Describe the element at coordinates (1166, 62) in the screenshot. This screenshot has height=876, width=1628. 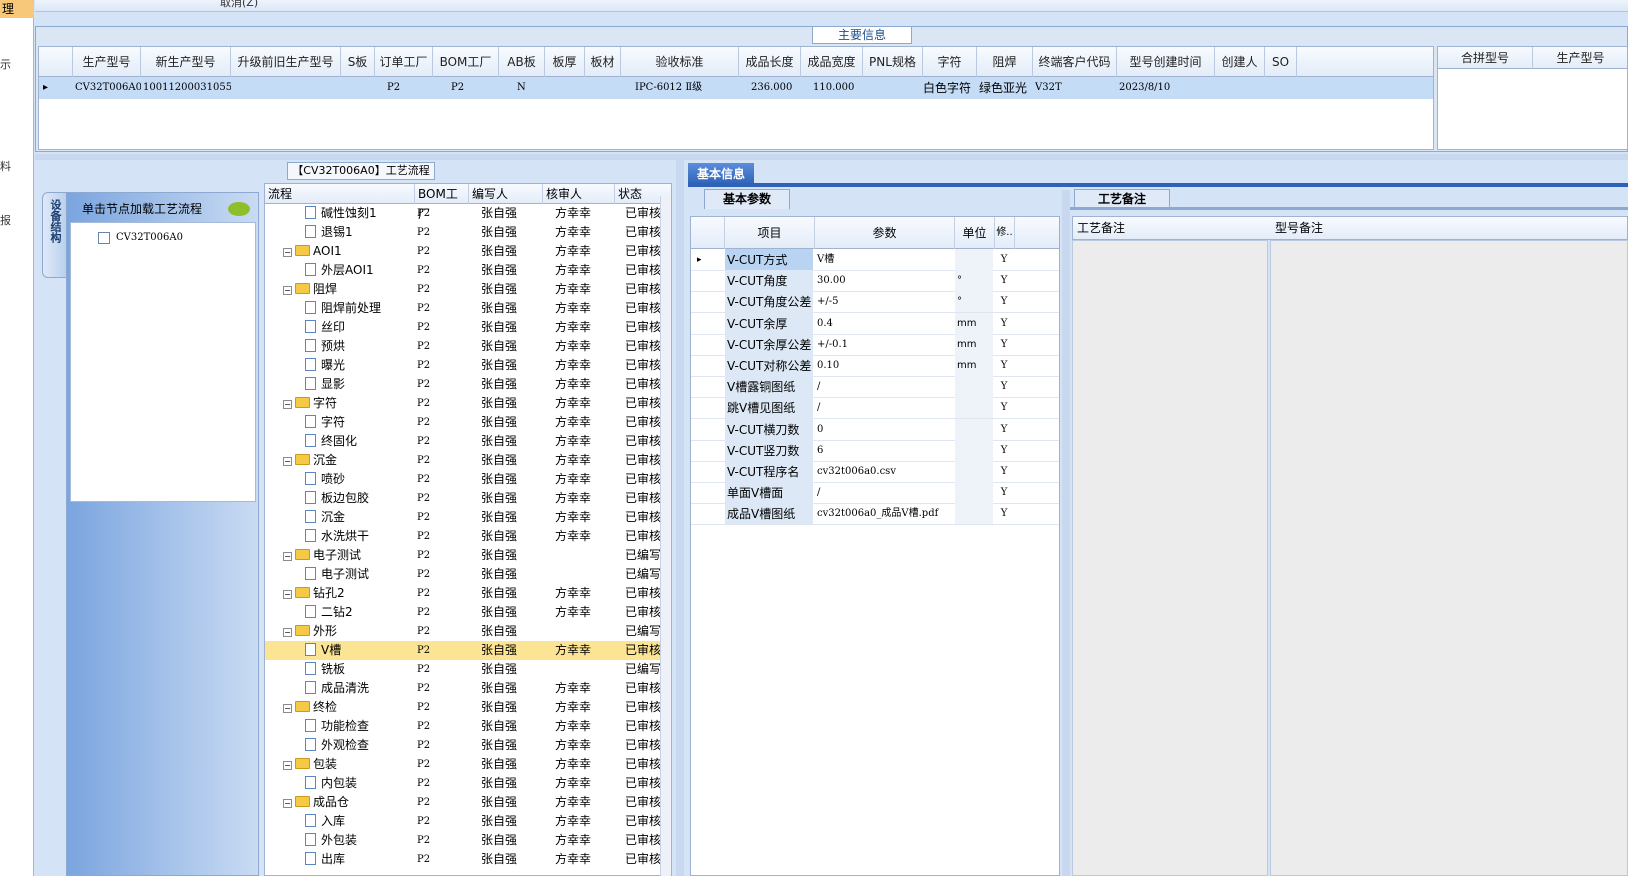
I see `col-header: 型号创建时间` at that location.